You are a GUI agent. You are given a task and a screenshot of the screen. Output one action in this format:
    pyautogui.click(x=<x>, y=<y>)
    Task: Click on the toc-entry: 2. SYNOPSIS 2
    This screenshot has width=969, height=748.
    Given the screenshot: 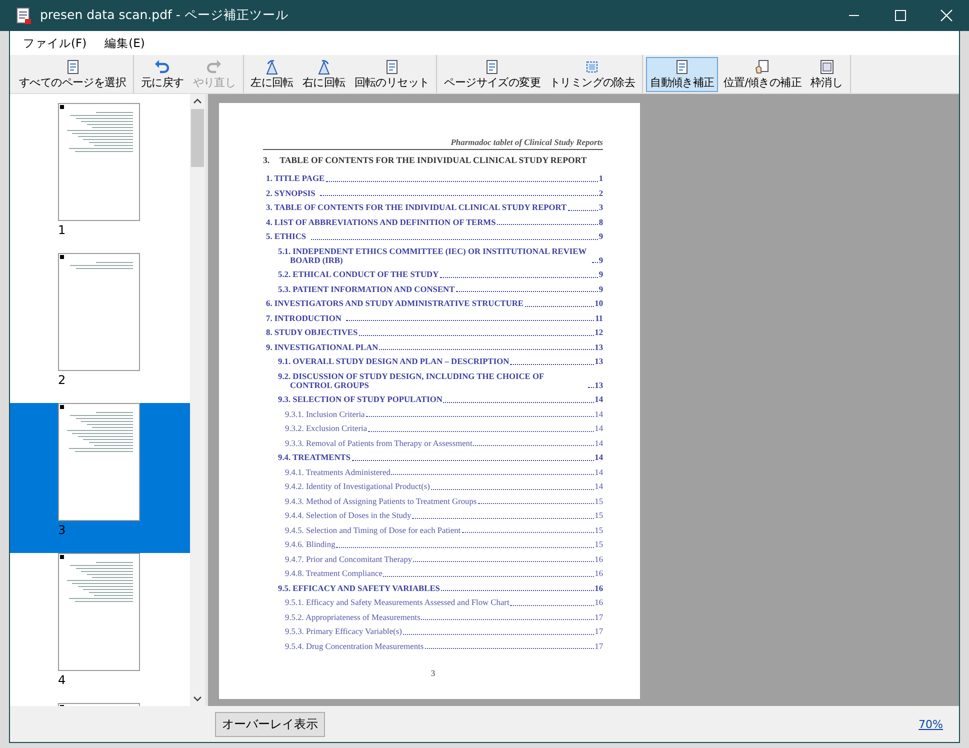 What is the action you would take?
    pyautogui.click(x=434, y=193)
    